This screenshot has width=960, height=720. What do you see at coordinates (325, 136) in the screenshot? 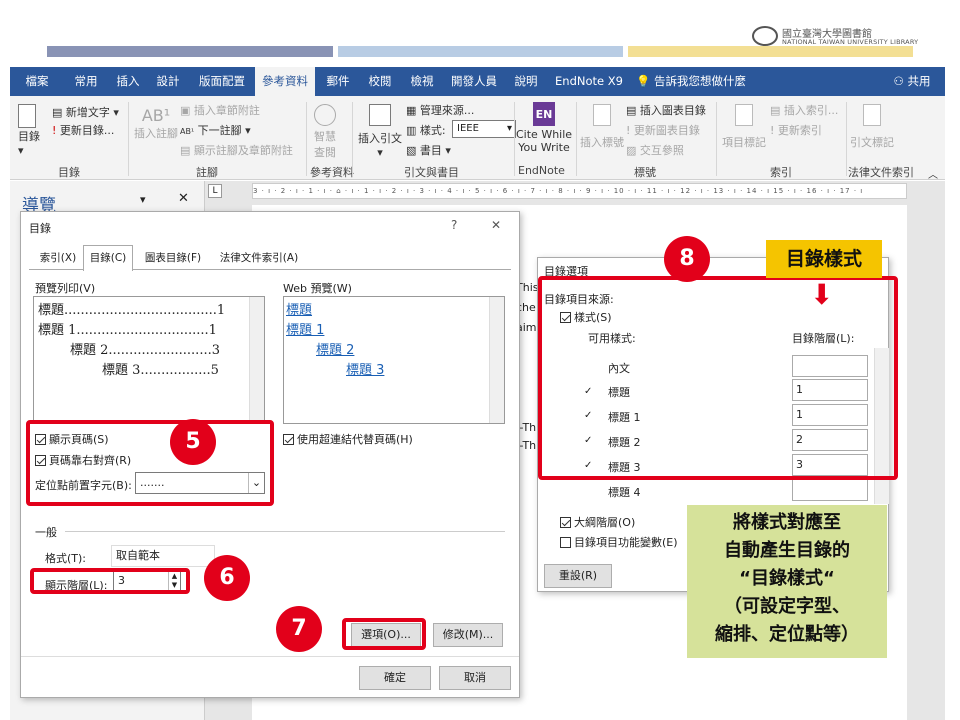
I see `smart-lookup-label-1: 智慧` at bounding box center [325, 136].